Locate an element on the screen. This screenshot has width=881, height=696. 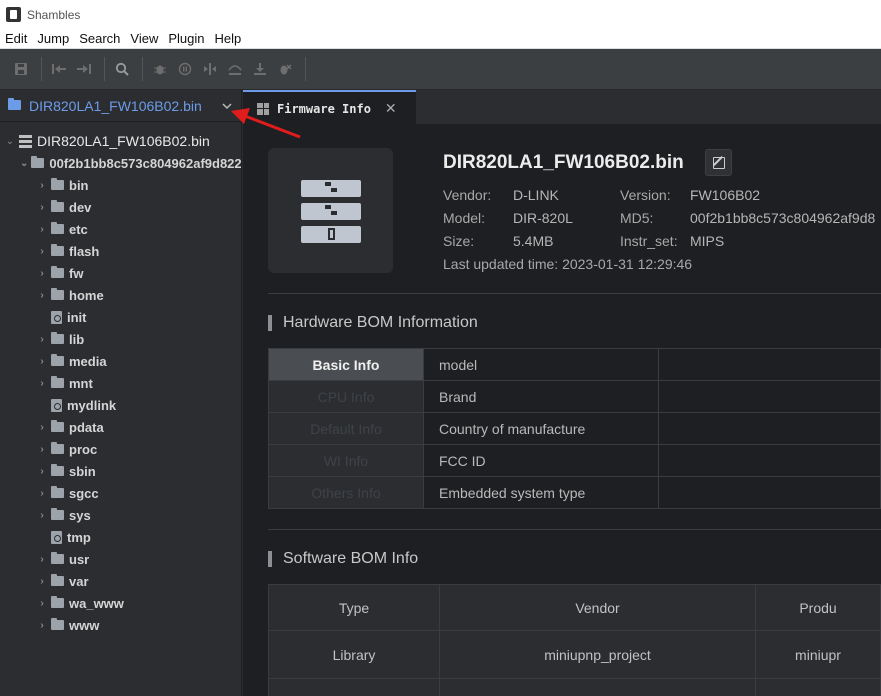
table-row is located at coordinates (574, 687).